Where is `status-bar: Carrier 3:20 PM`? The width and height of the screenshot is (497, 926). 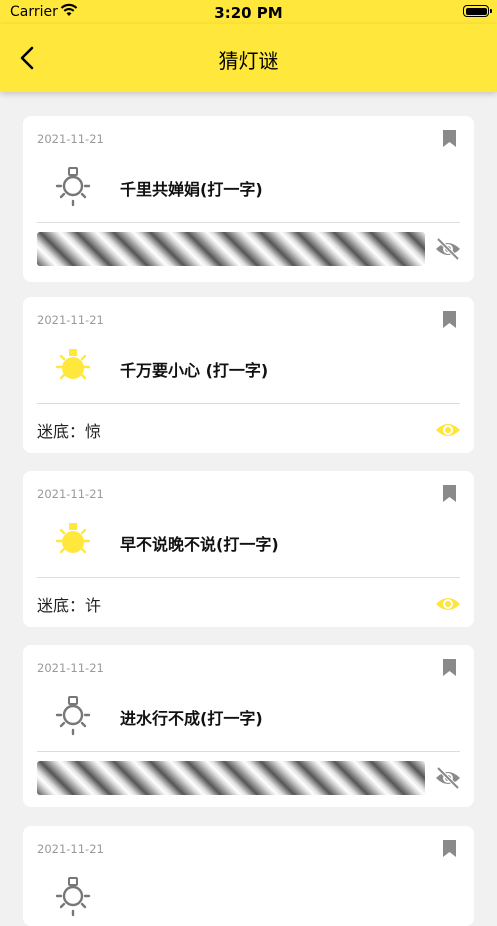
status-bar: Carrier 3:20 PM is located at coordinates (248, 12).